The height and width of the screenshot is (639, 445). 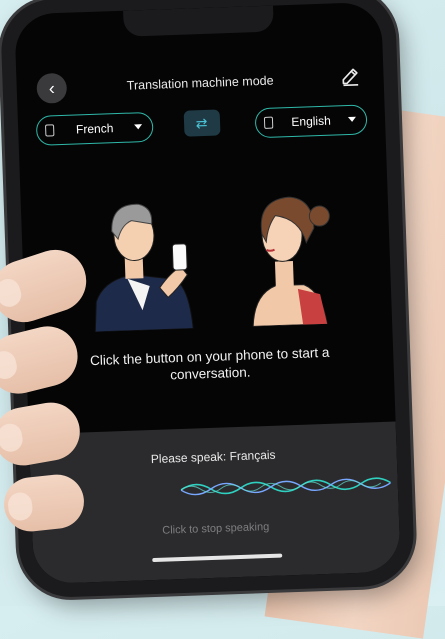 What do you see at coordinates (144, 268) in the screenshot?
I see `man-figure` at bounding box center [144, 268].